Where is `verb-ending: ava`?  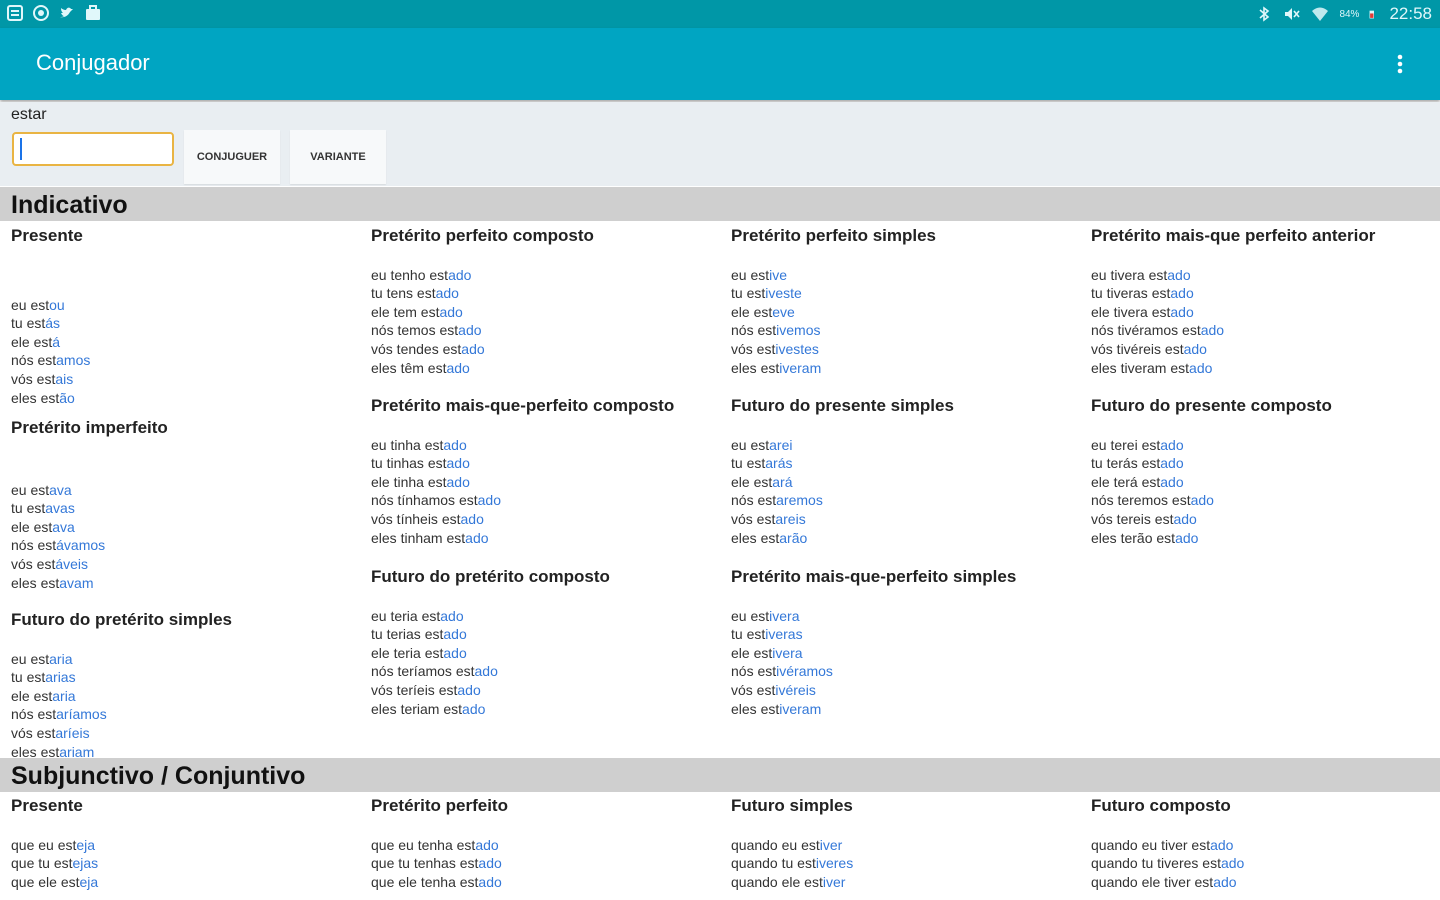
verb-ending: ava is located at coordinates (60, 489).